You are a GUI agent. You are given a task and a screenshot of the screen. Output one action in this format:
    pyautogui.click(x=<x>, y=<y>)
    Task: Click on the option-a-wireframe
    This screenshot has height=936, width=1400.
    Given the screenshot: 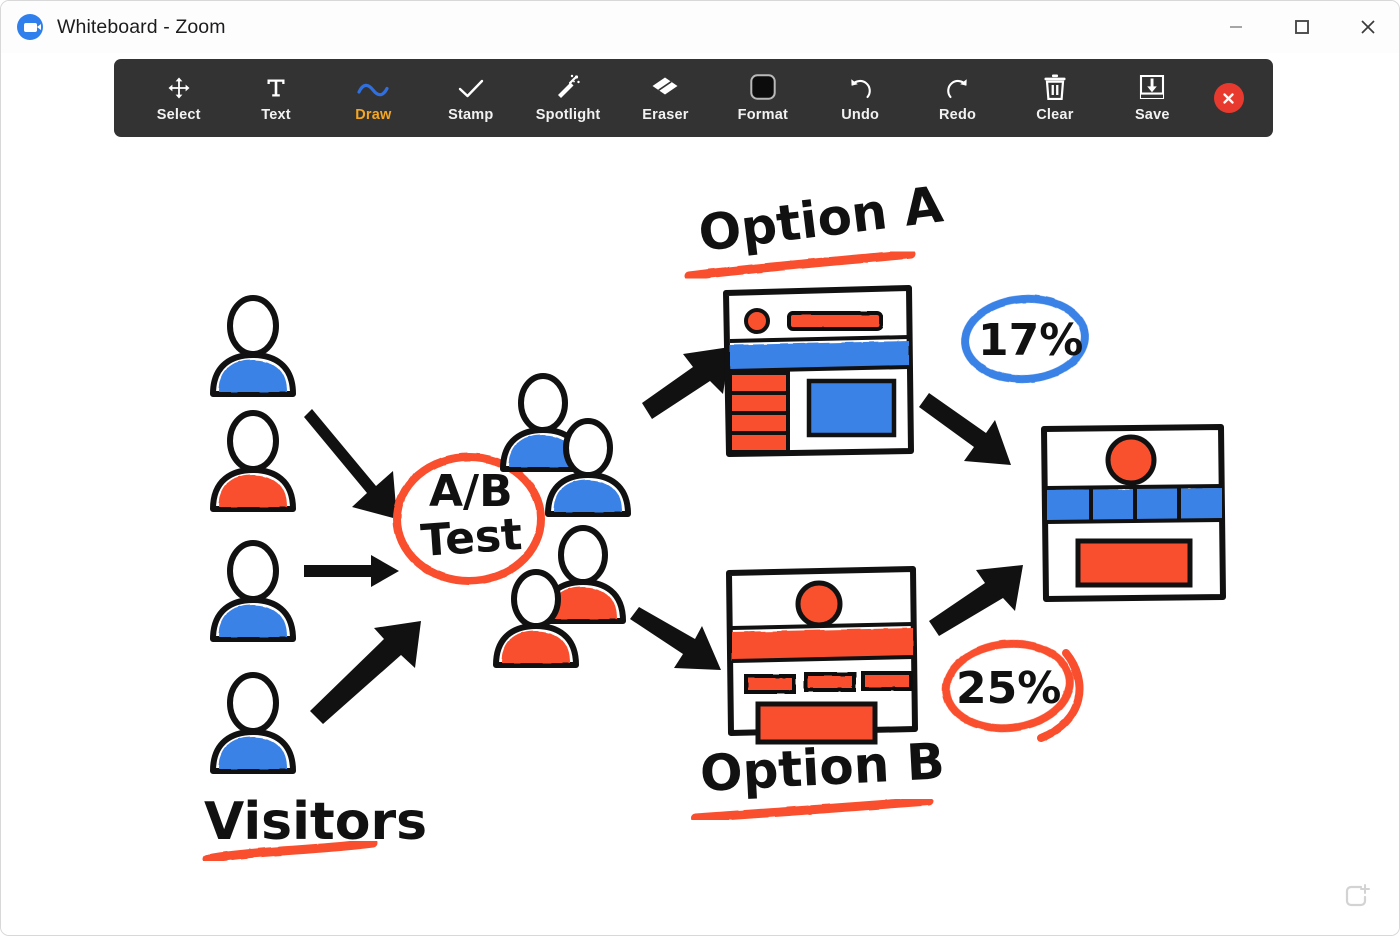 What is the action you would take?
    pyautogui.click(x=818, y=371)
    